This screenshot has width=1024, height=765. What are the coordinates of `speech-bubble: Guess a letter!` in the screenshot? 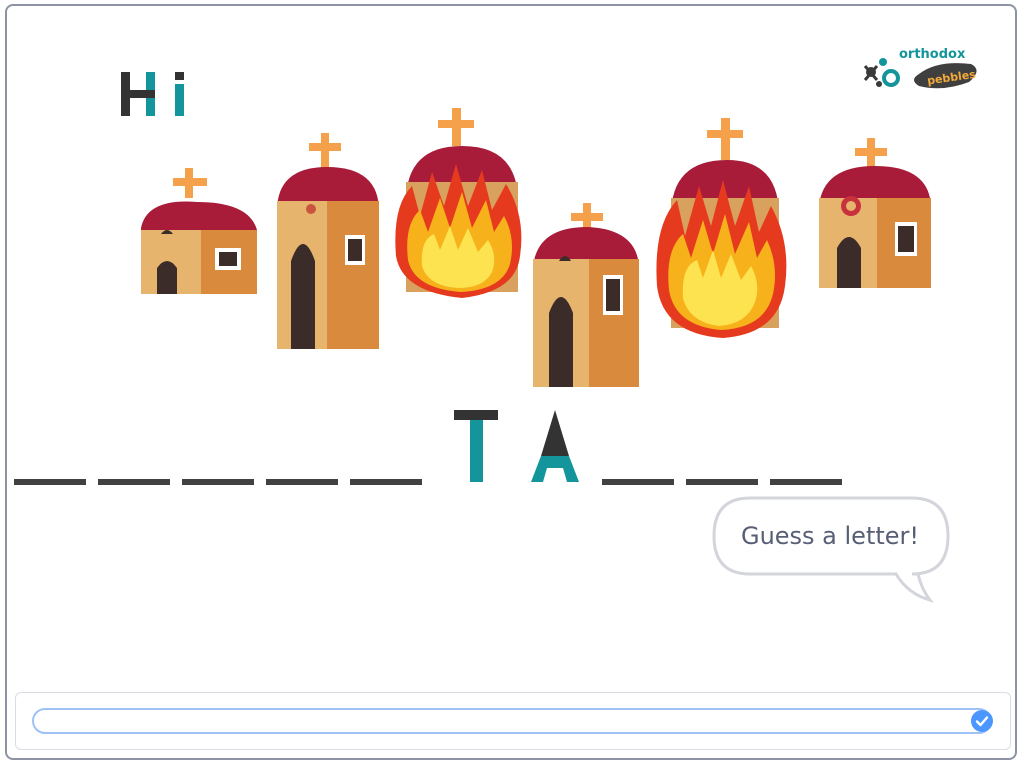 It's located at (832, 552).